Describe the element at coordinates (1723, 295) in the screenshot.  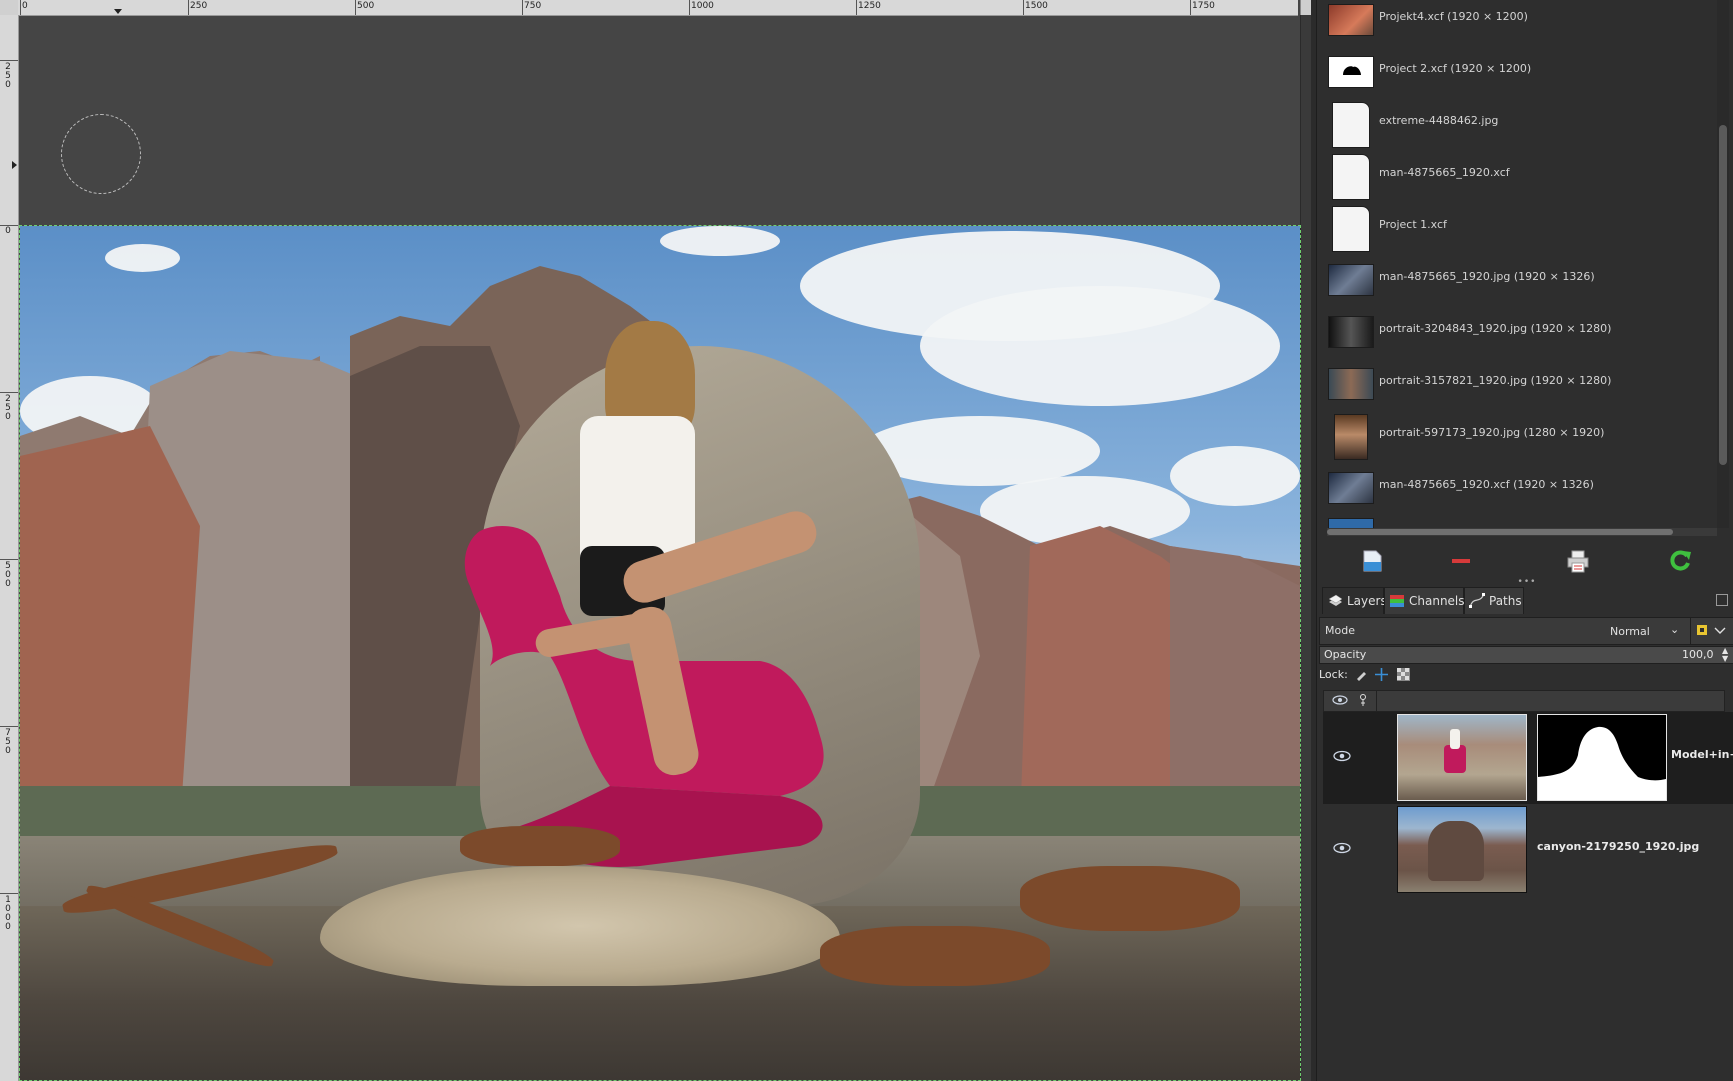
I see `images-scroll-thumb` at that location.